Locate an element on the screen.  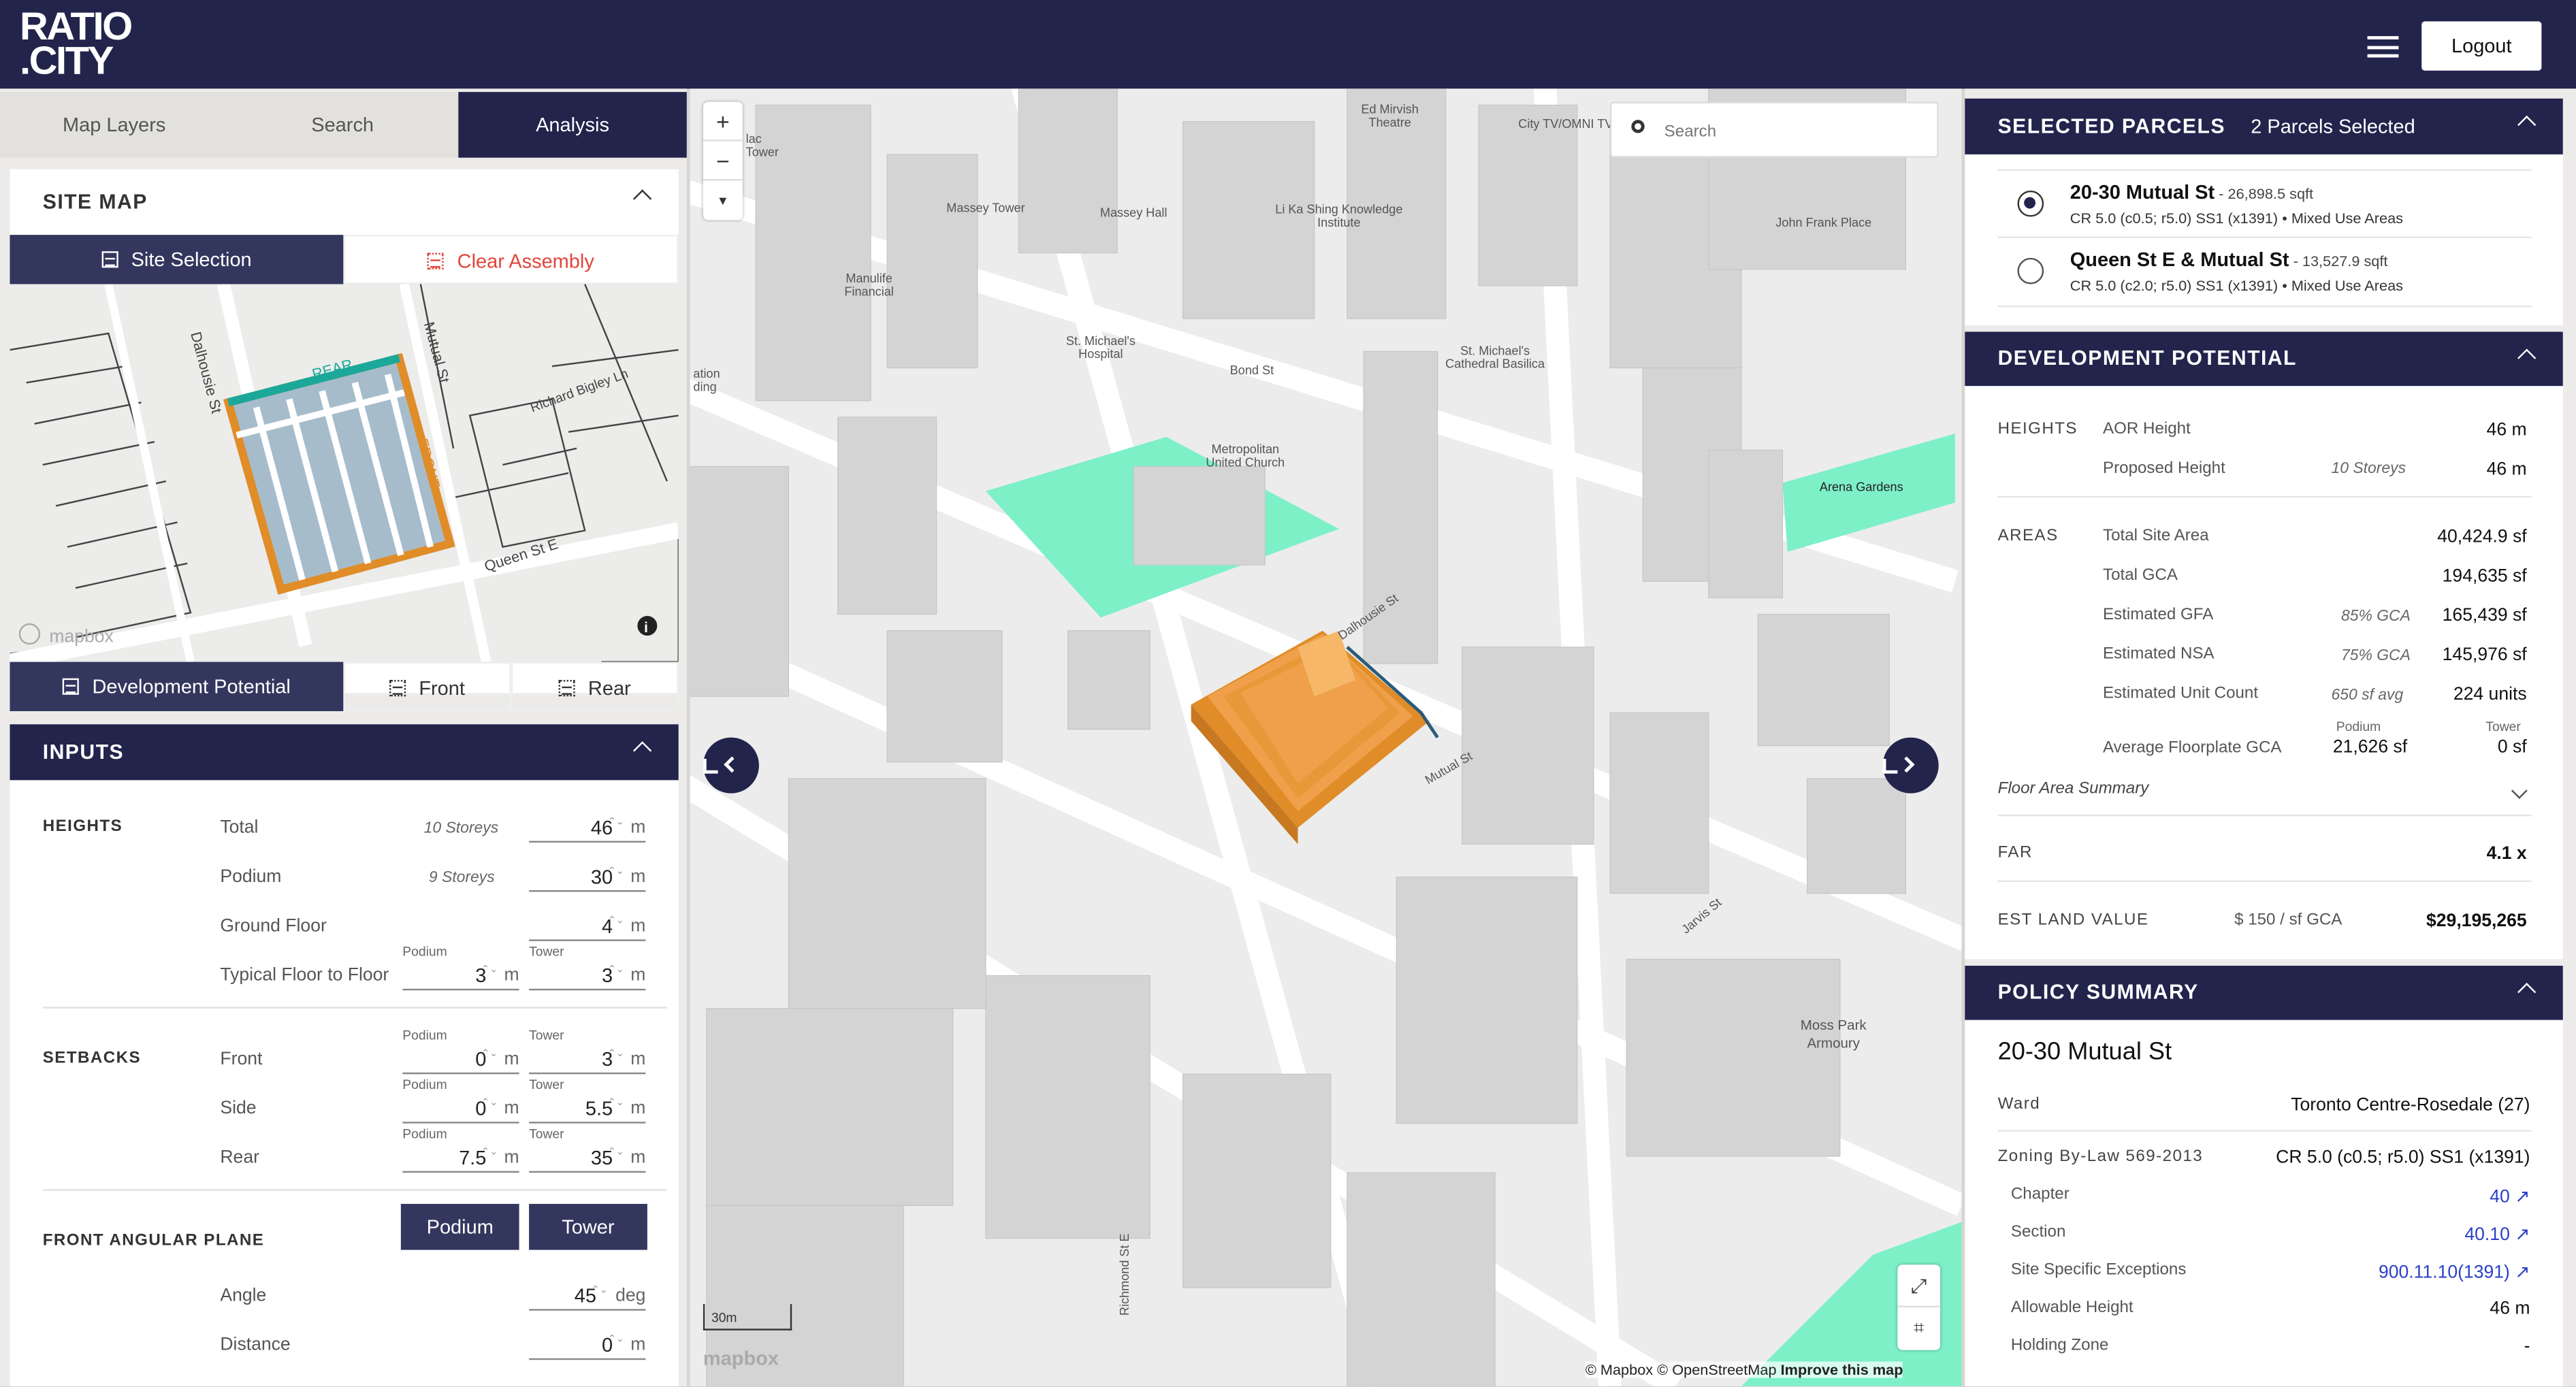
site-map-header: SITE MAP is located at coordinates (344, 202).